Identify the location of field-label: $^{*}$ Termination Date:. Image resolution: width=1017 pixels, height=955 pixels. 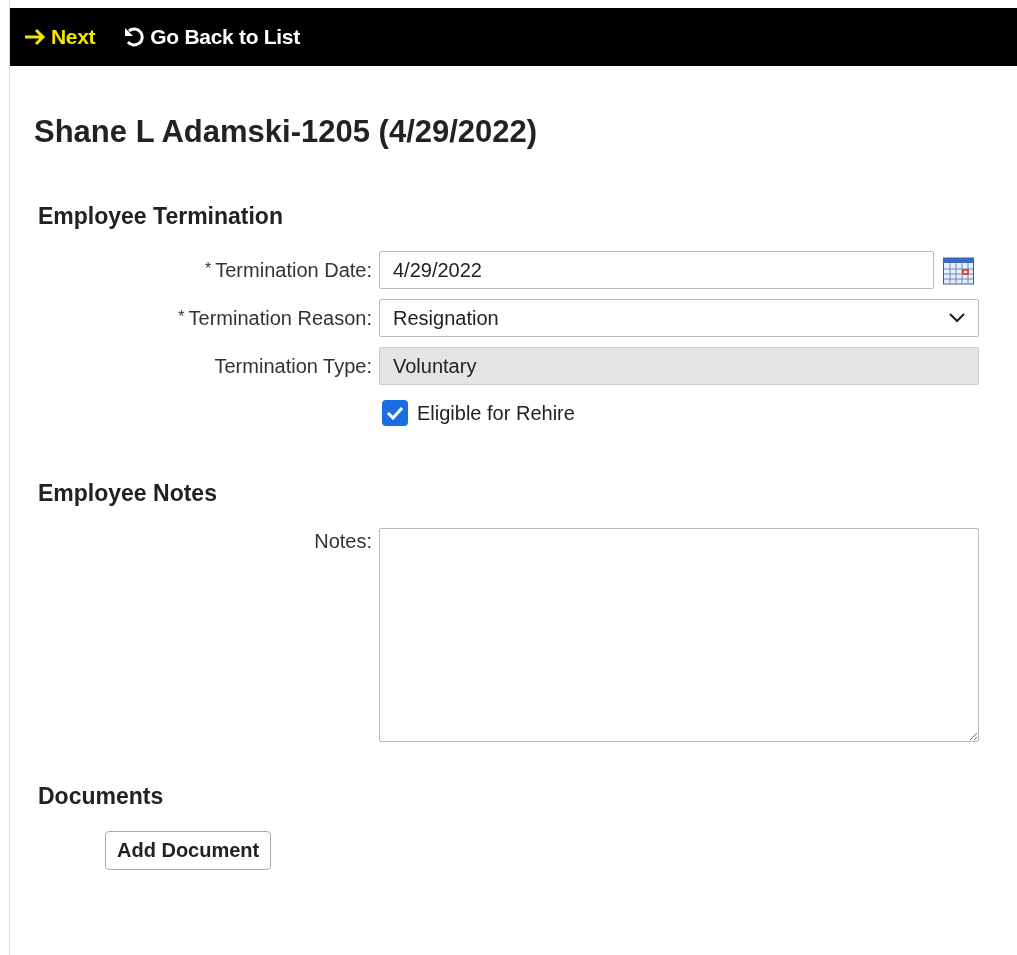
(288, 270).